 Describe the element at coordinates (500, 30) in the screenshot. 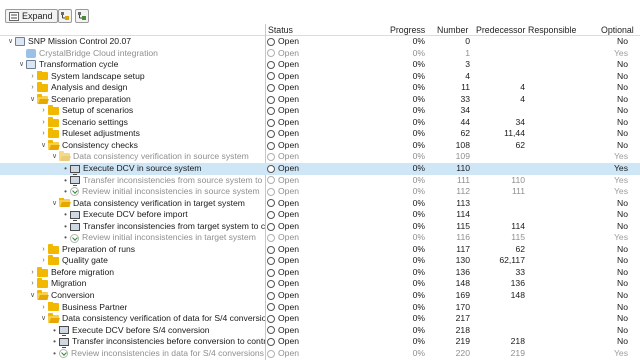

I see `column-predecessor: Predecessor` at that location.